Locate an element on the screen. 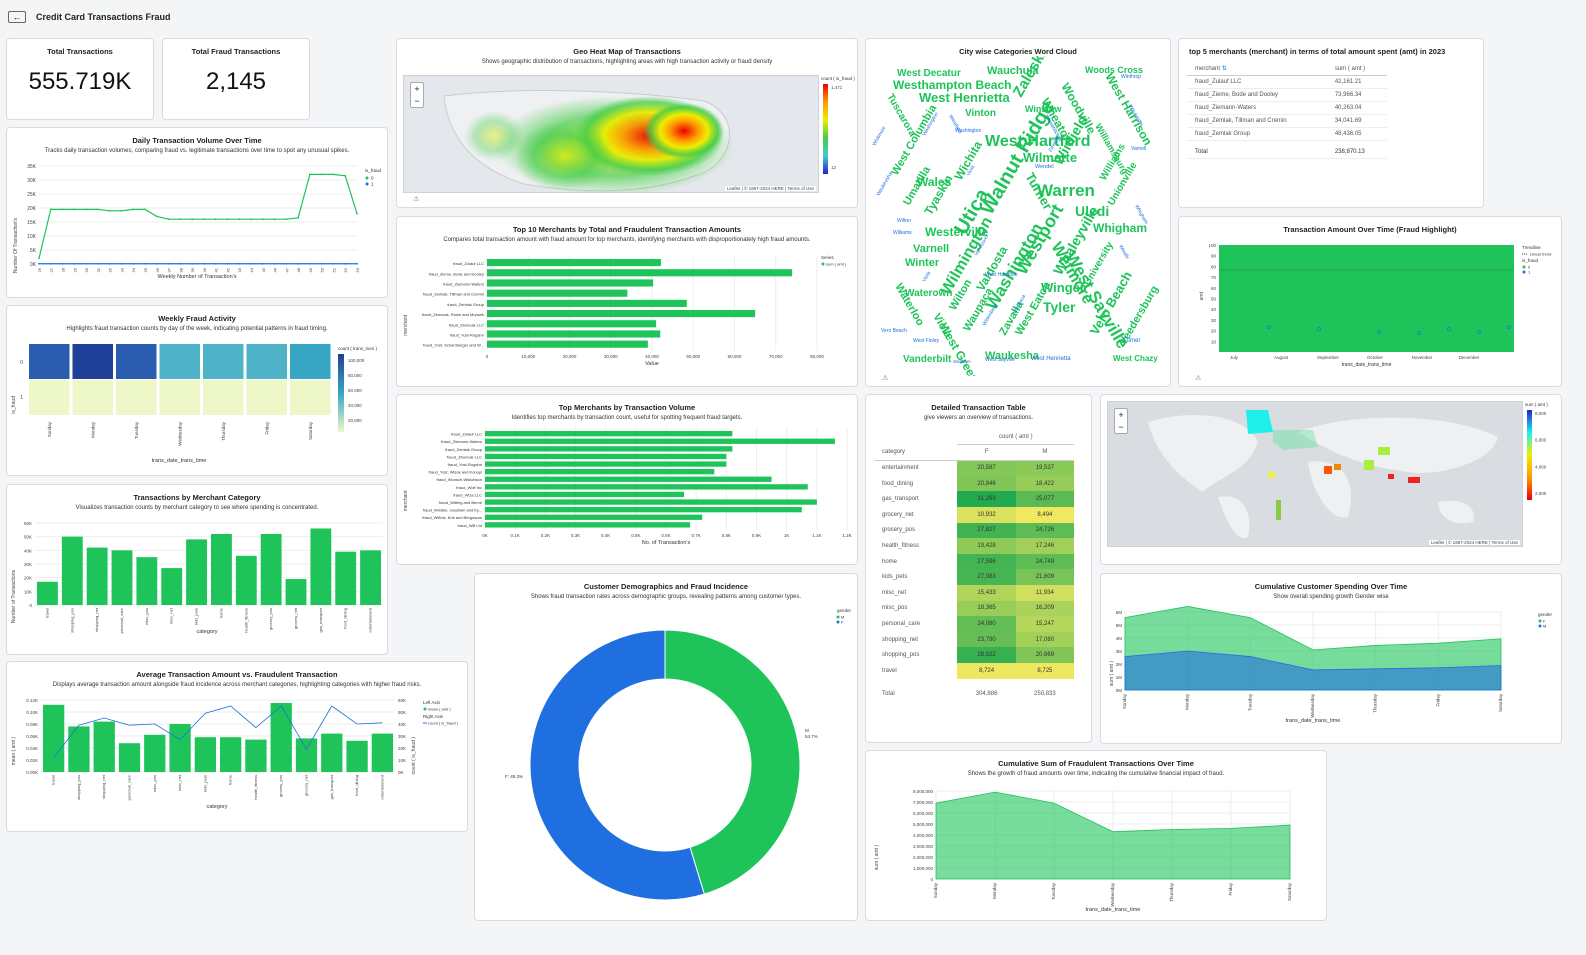  col-header-f: F is located at coordinates (986, 453).